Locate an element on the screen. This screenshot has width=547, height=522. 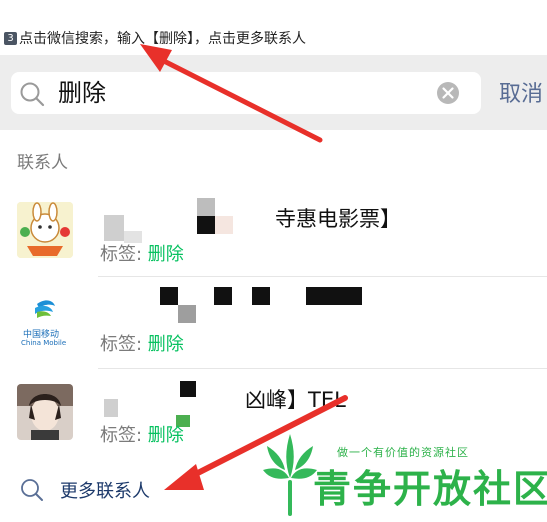
search-query: 删除 is located at coordinates (82, 93).